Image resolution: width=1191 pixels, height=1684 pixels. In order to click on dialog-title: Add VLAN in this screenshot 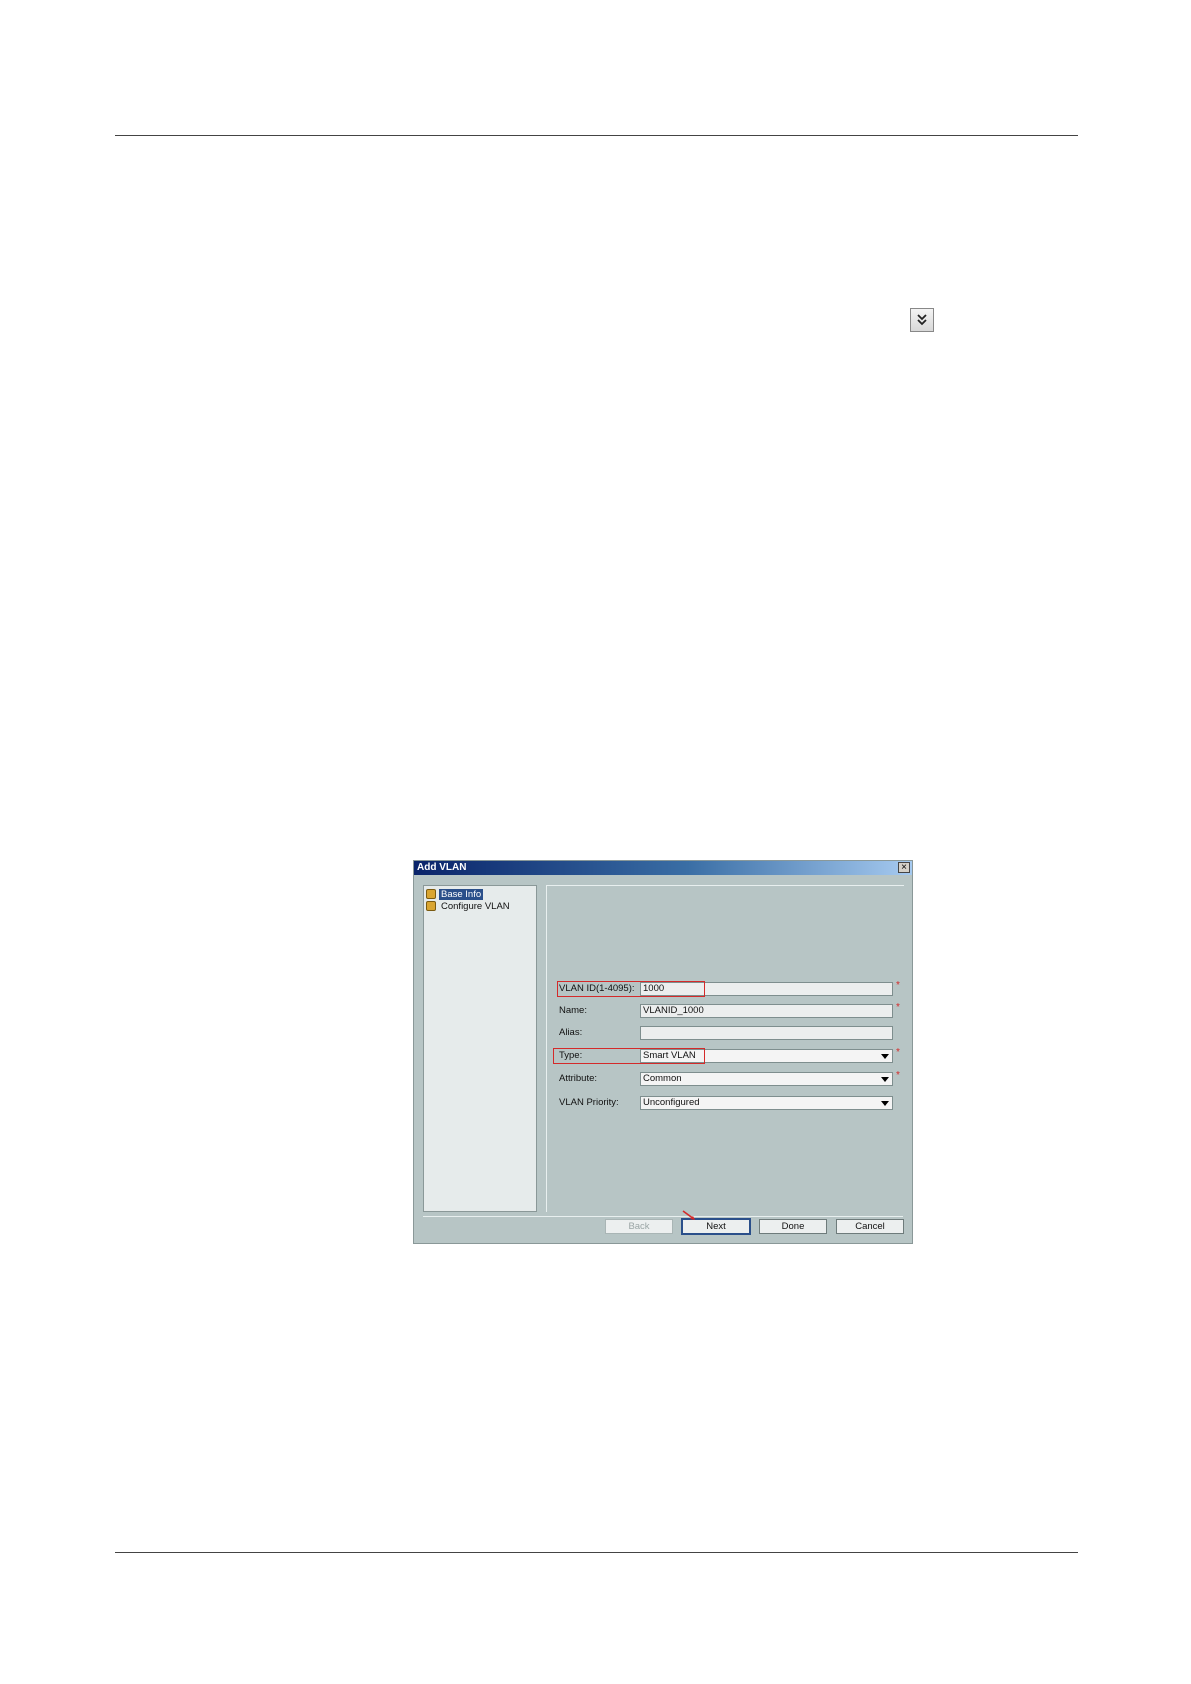, I will do `click(442, 867)`.